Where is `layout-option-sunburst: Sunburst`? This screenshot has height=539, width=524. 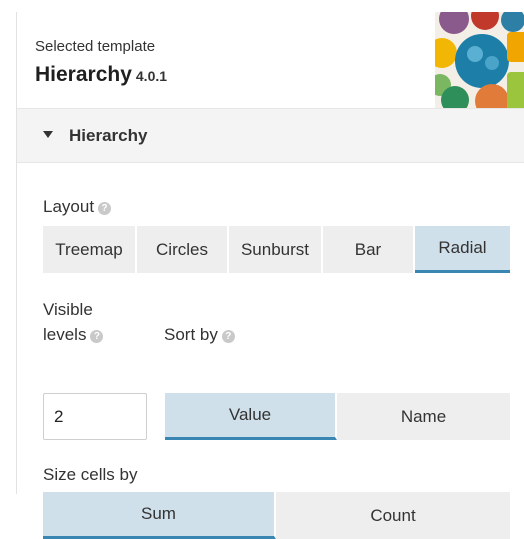
layout-option-sunburst: Sunburst is located at coordinates (276, 249).